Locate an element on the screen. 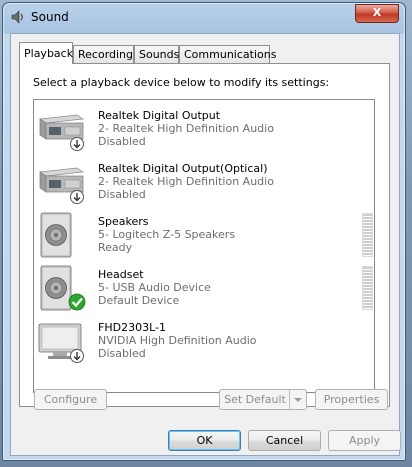 The image size is (412, 467). device-status: Ready is located at coordinates (115, 247).